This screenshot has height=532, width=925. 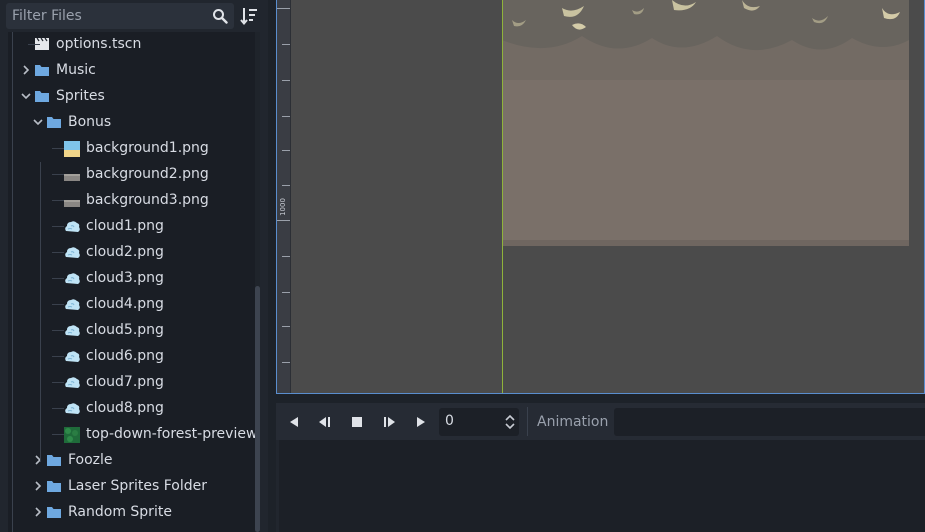 I want to click on file-item: top-down-forest-preview.pn, so click(x=132, y=434).